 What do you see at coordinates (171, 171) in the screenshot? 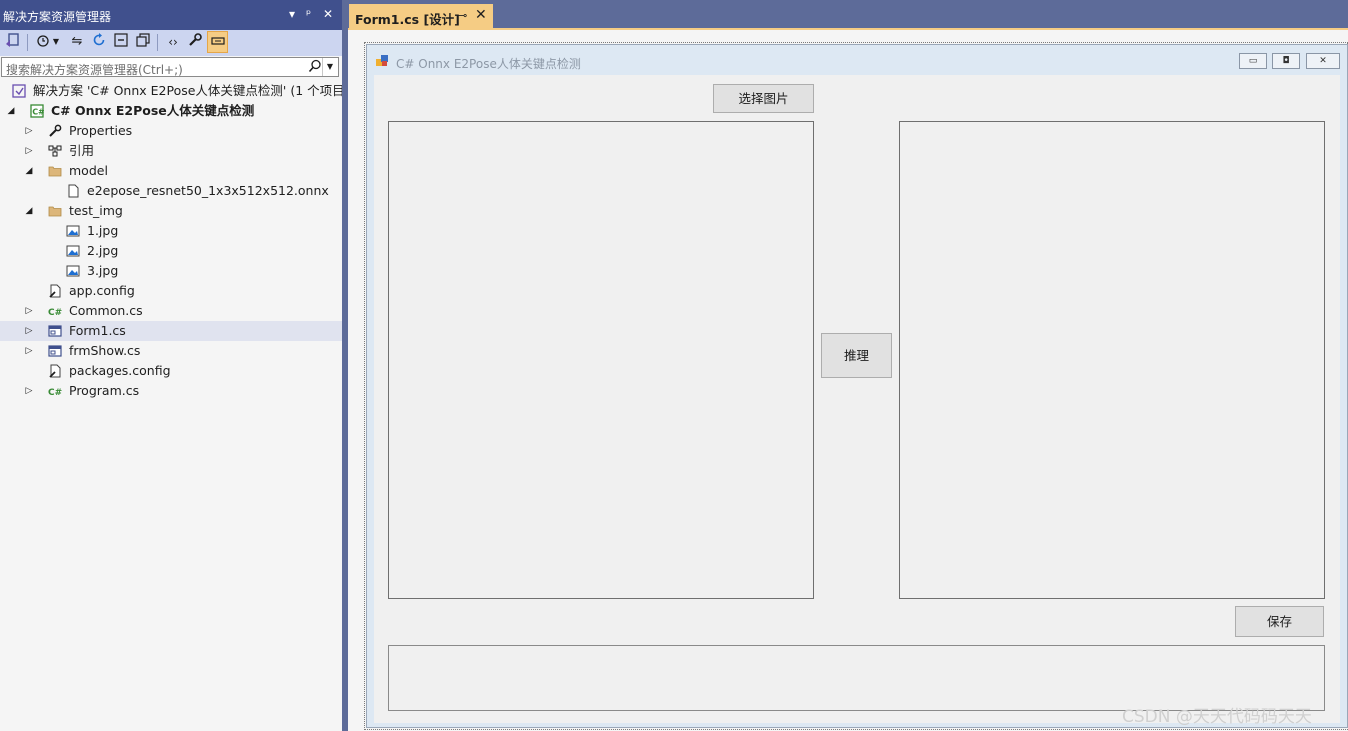
I see `tree-item: ◢ model` at bounding box center [171, 171].